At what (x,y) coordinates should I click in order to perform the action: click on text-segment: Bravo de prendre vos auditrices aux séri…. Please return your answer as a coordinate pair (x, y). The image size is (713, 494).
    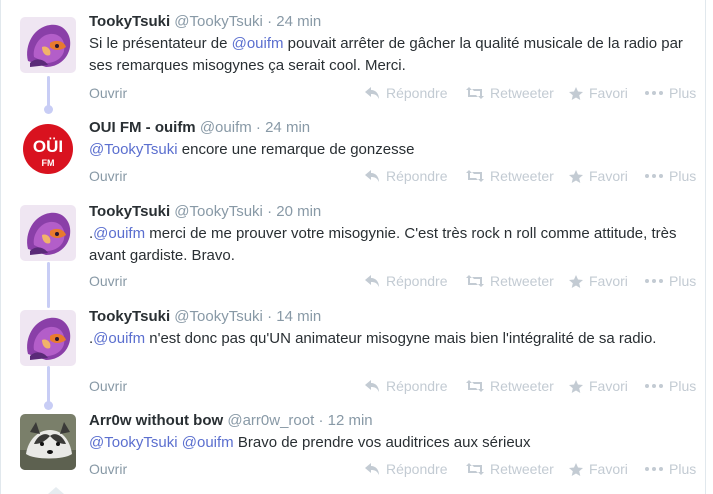
    Looking at the image, I should click on (382, 442).